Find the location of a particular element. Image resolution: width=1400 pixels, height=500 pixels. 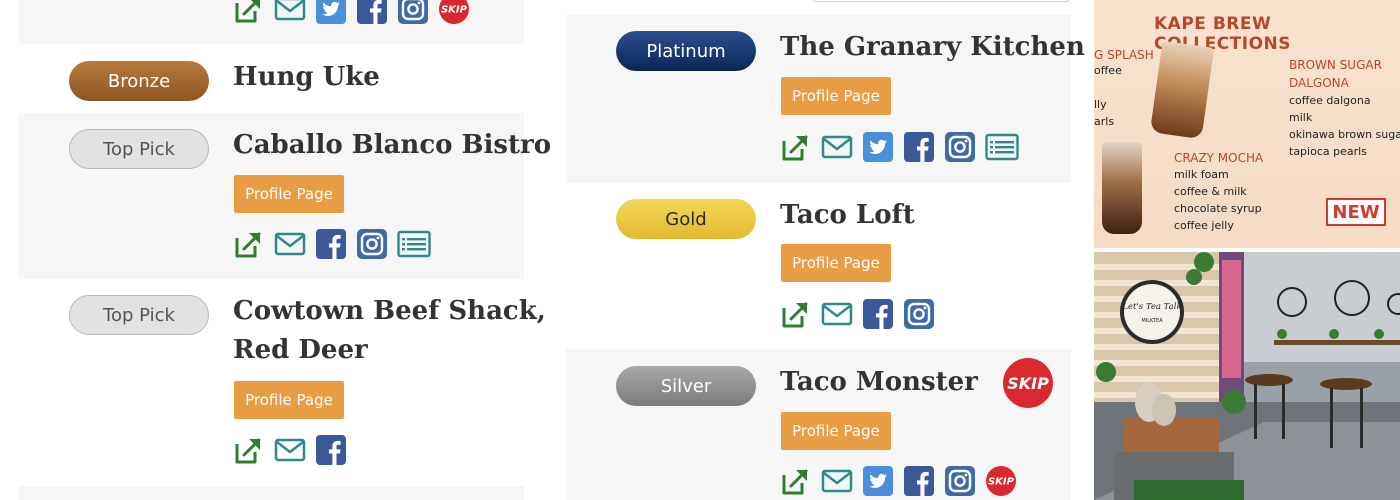

promo-brown-line: okinawa brown sugar is located at coordinates (1344, 134).